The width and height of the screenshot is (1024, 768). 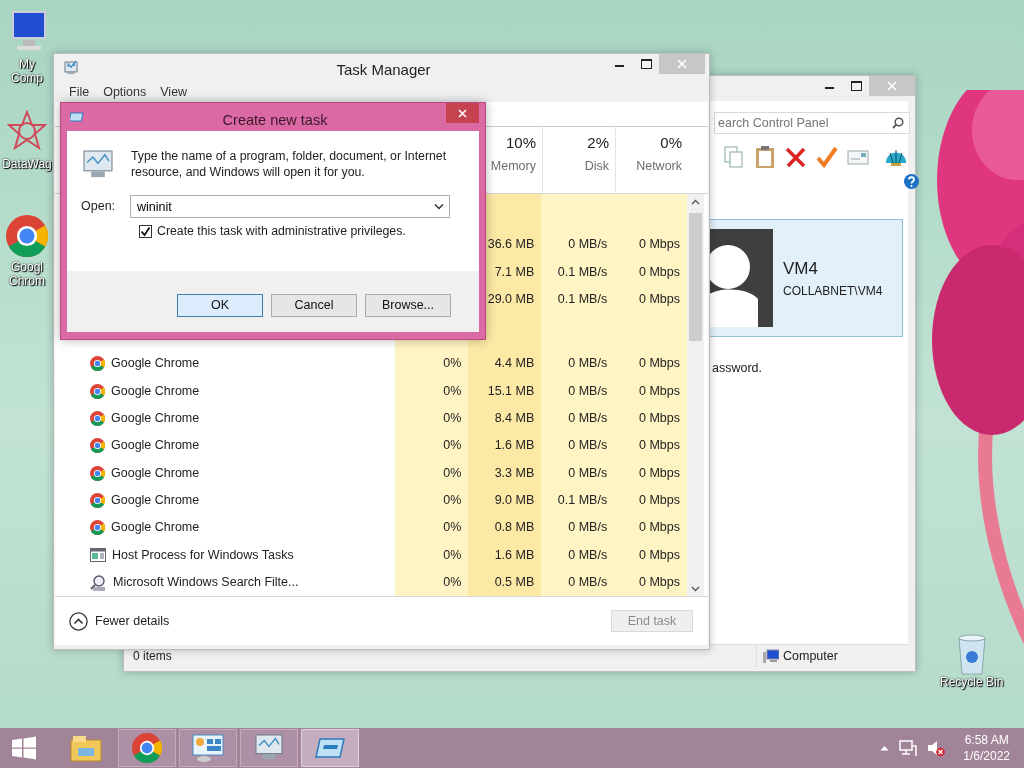 What do you see at coordinates (505, 446) in the screenshot?
I see `table-cell: 1.6 MB` at bounding box center [505, 446].